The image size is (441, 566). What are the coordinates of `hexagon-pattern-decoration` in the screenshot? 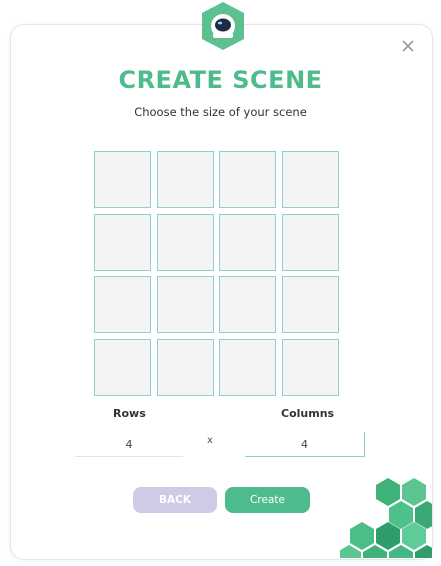 It's located at (386, 518).